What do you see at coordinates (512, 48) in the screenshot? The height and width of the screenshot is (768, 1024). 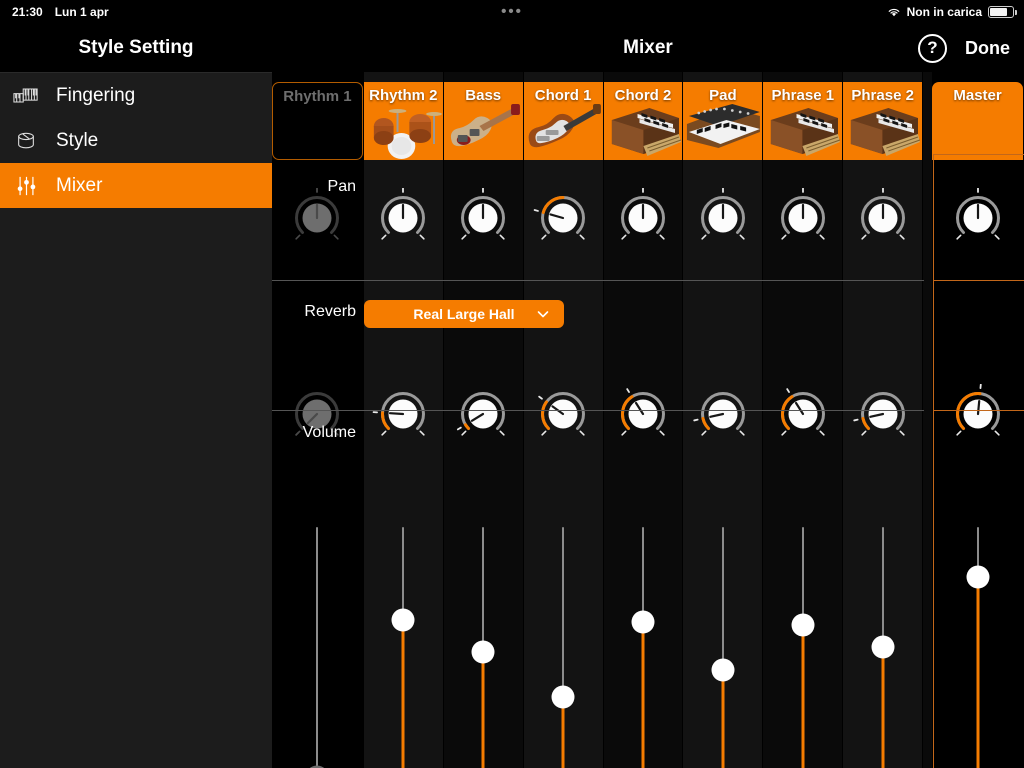 I see `navigation-bar: Style Setting Mixer ? Done` at bounding box center [512, 48].